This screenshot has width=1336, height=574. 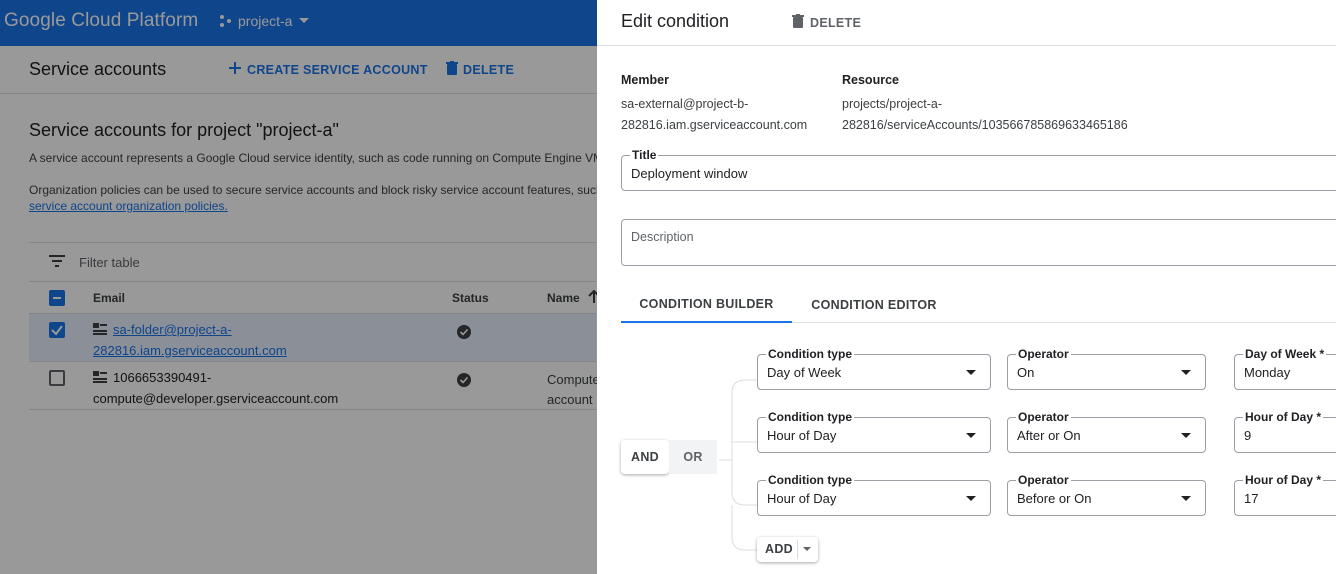 What do you see at coordinates (797, 549) in the screenshot?
I see `divider` at bounding box center [797, 549].